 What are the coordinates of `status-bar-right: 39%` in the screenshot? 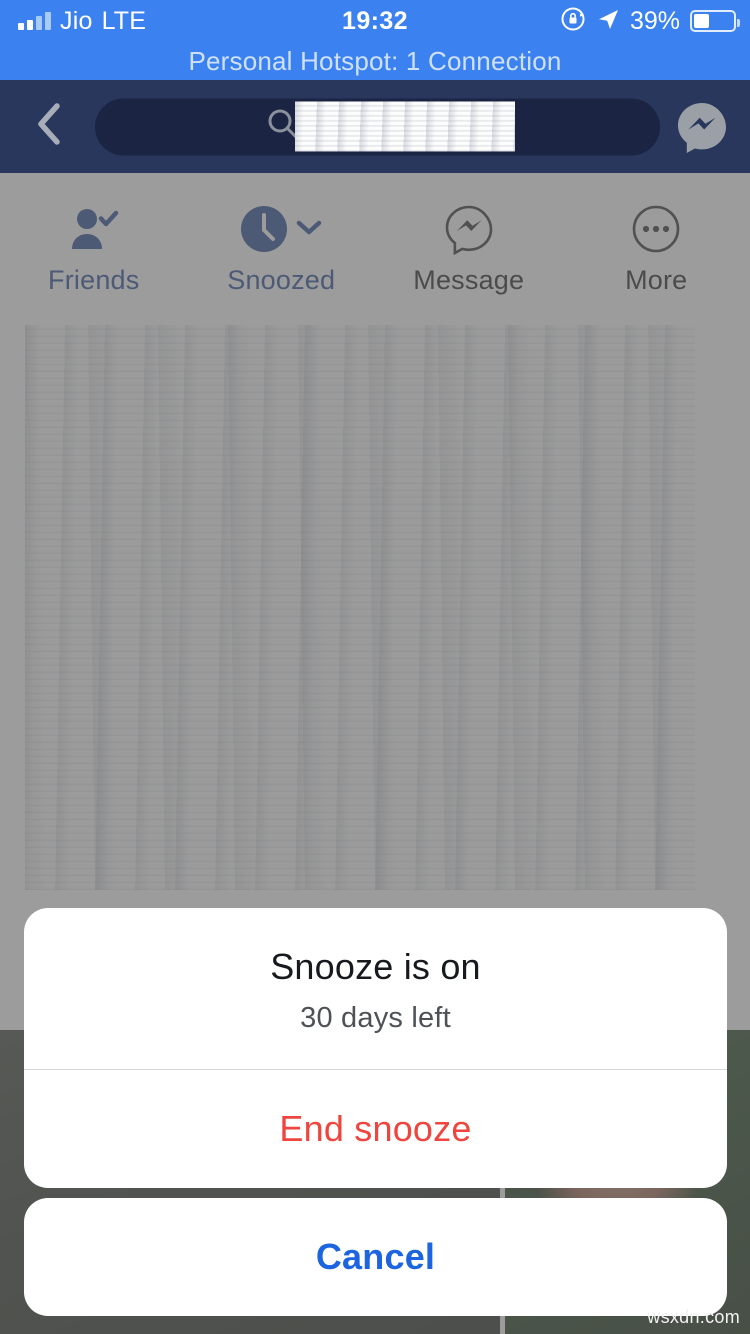 It's located at (650, 21).